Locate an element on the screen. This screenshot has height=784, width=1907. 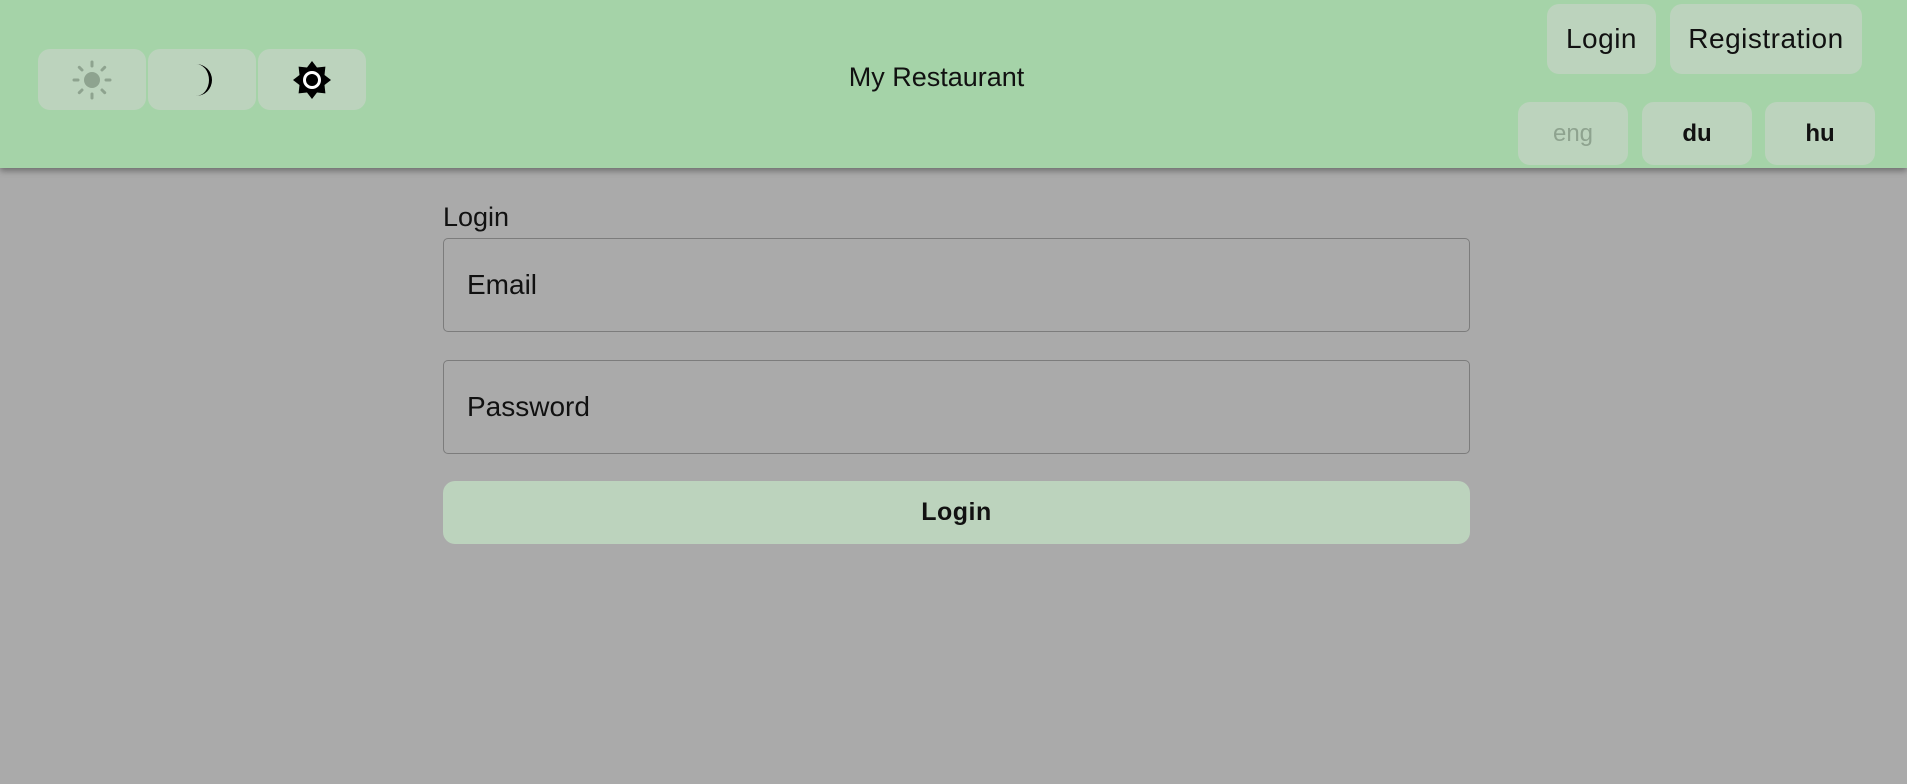
language-hu-button: hu is located at coordinates (1820, 133).